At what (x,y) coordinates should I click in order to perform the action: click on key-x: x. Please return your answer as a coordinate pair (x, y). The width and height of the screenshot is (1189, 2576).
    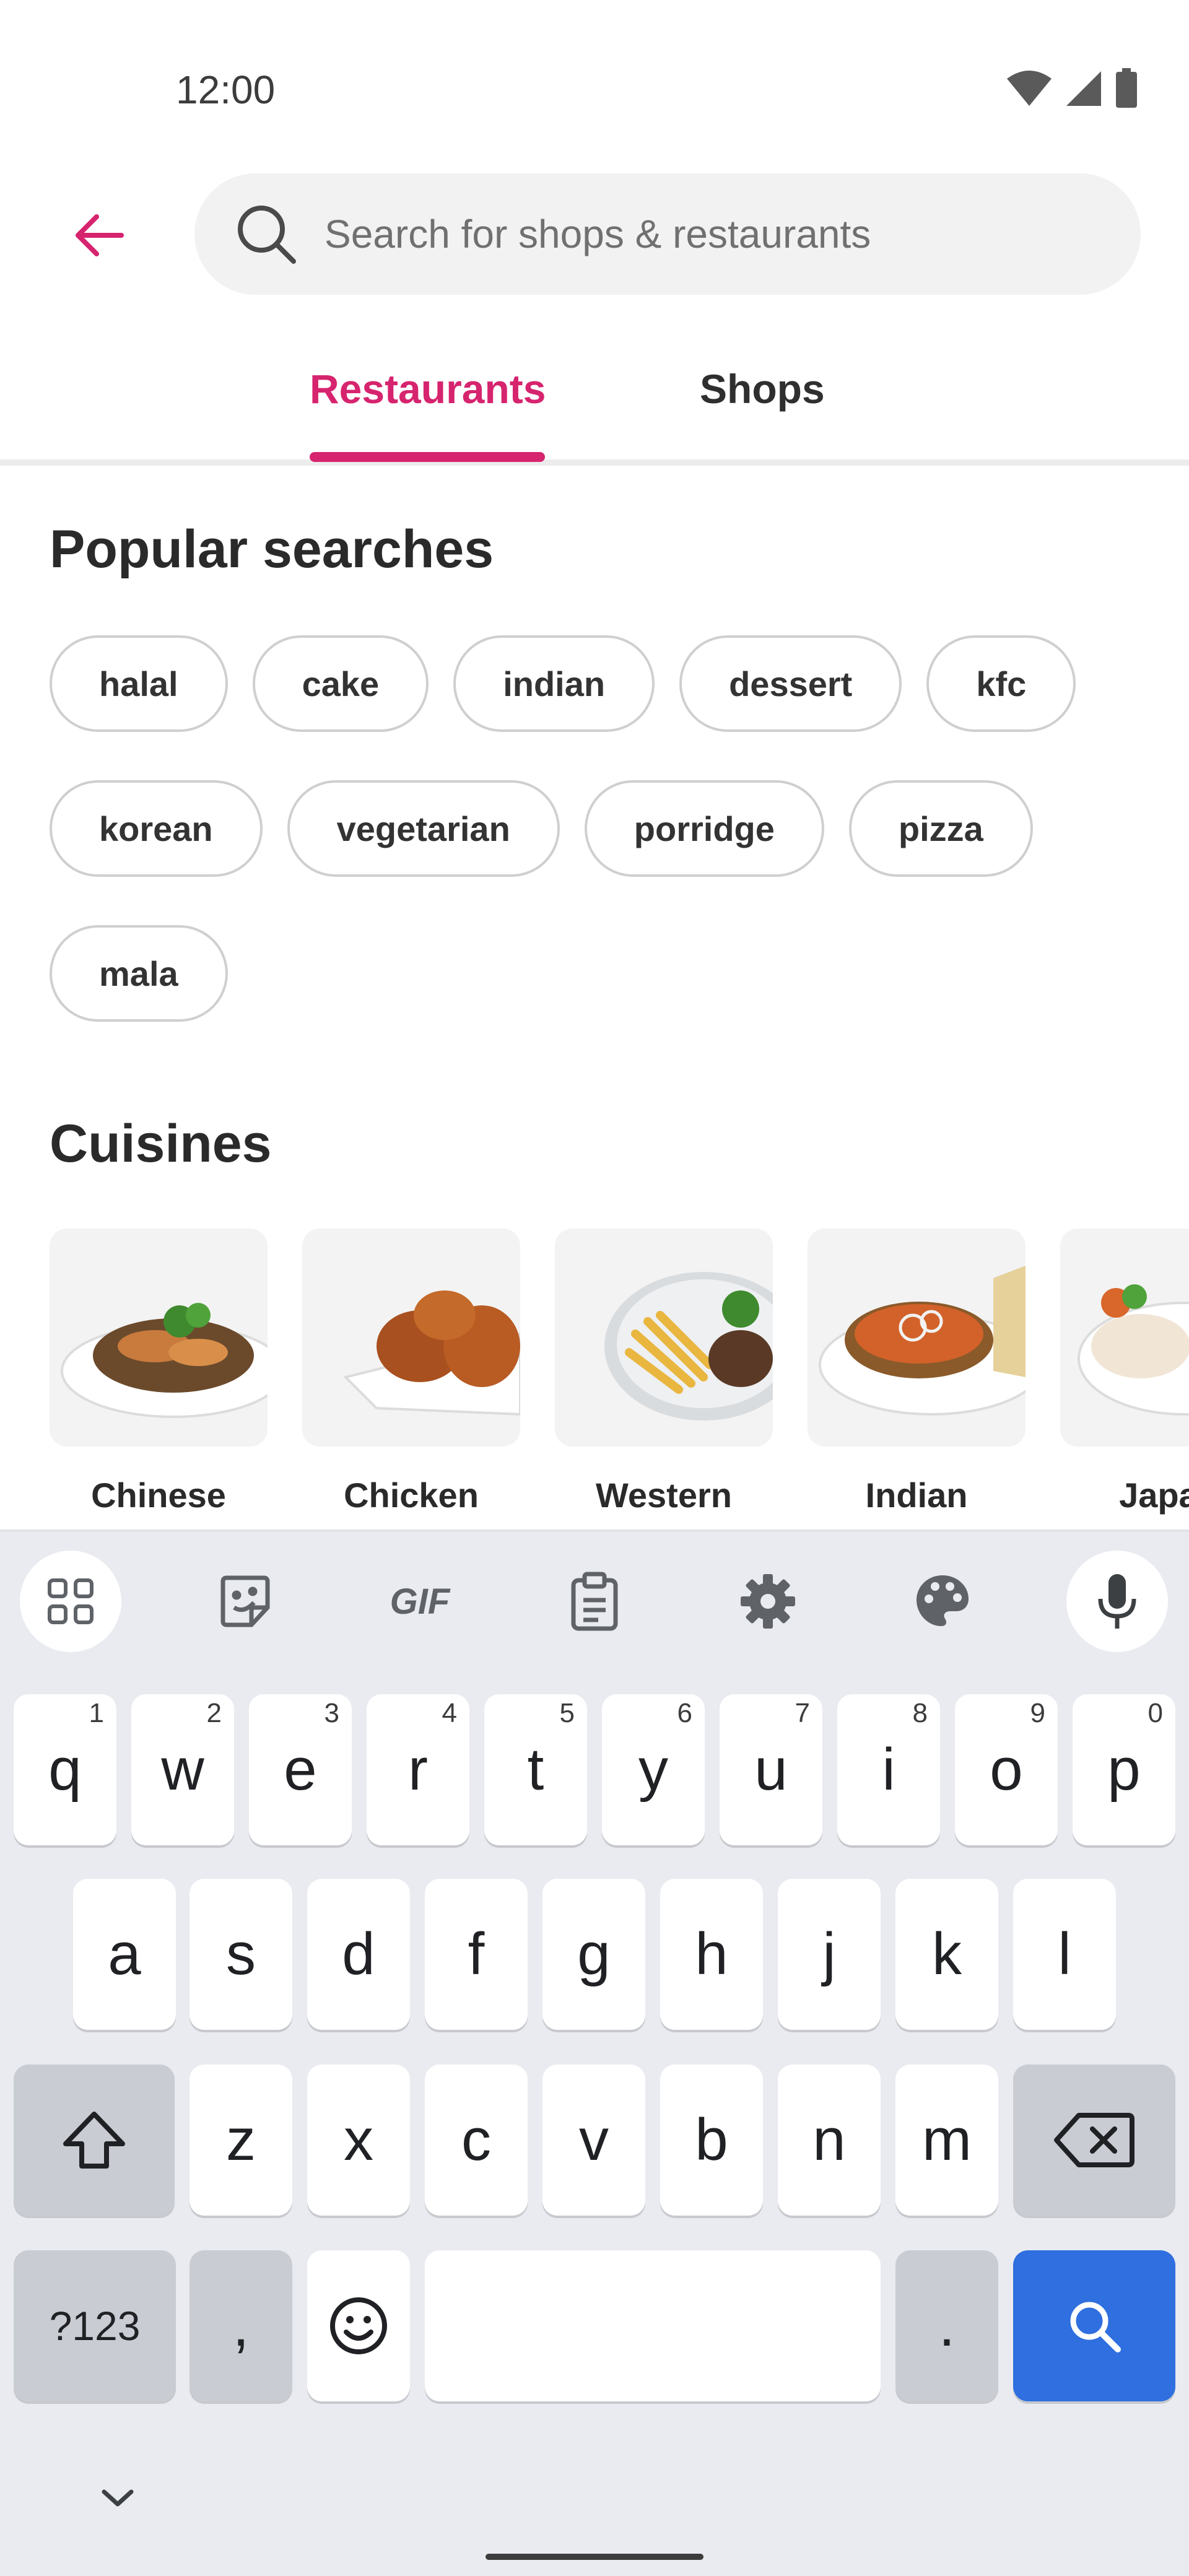
    Looking at the image, I should click on (358, 2140).